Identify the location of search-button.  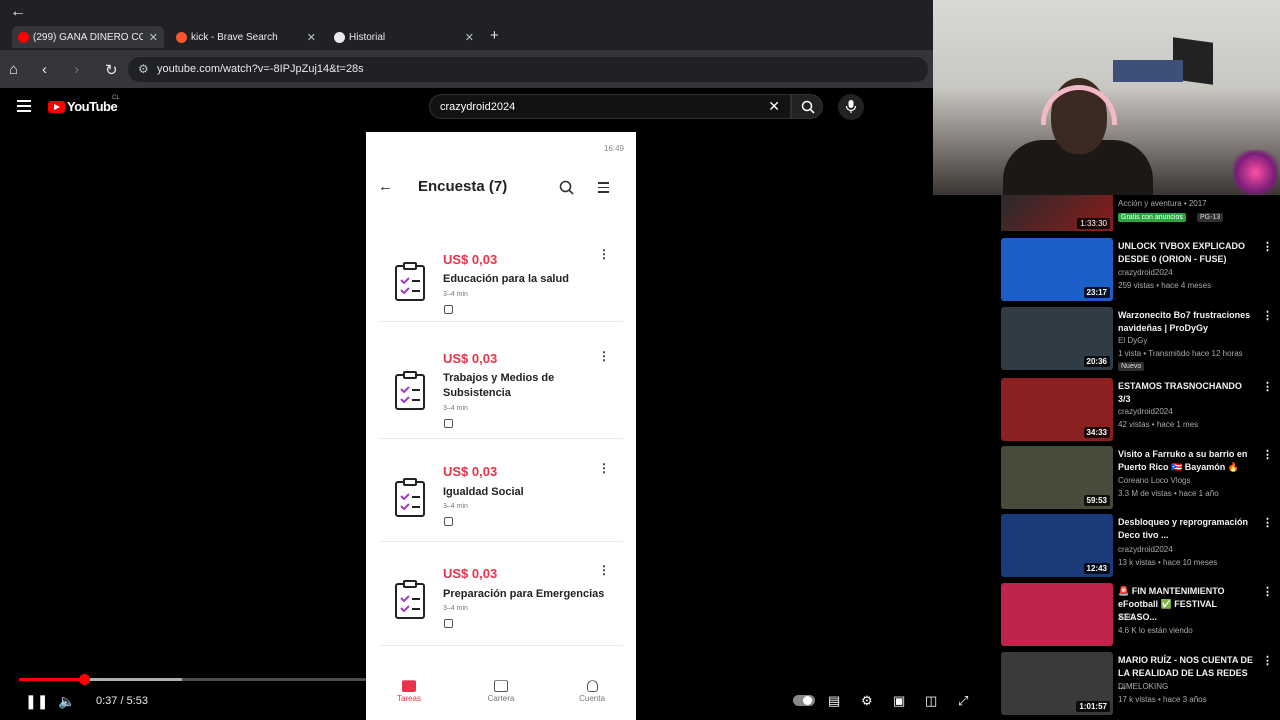
(807, 106).